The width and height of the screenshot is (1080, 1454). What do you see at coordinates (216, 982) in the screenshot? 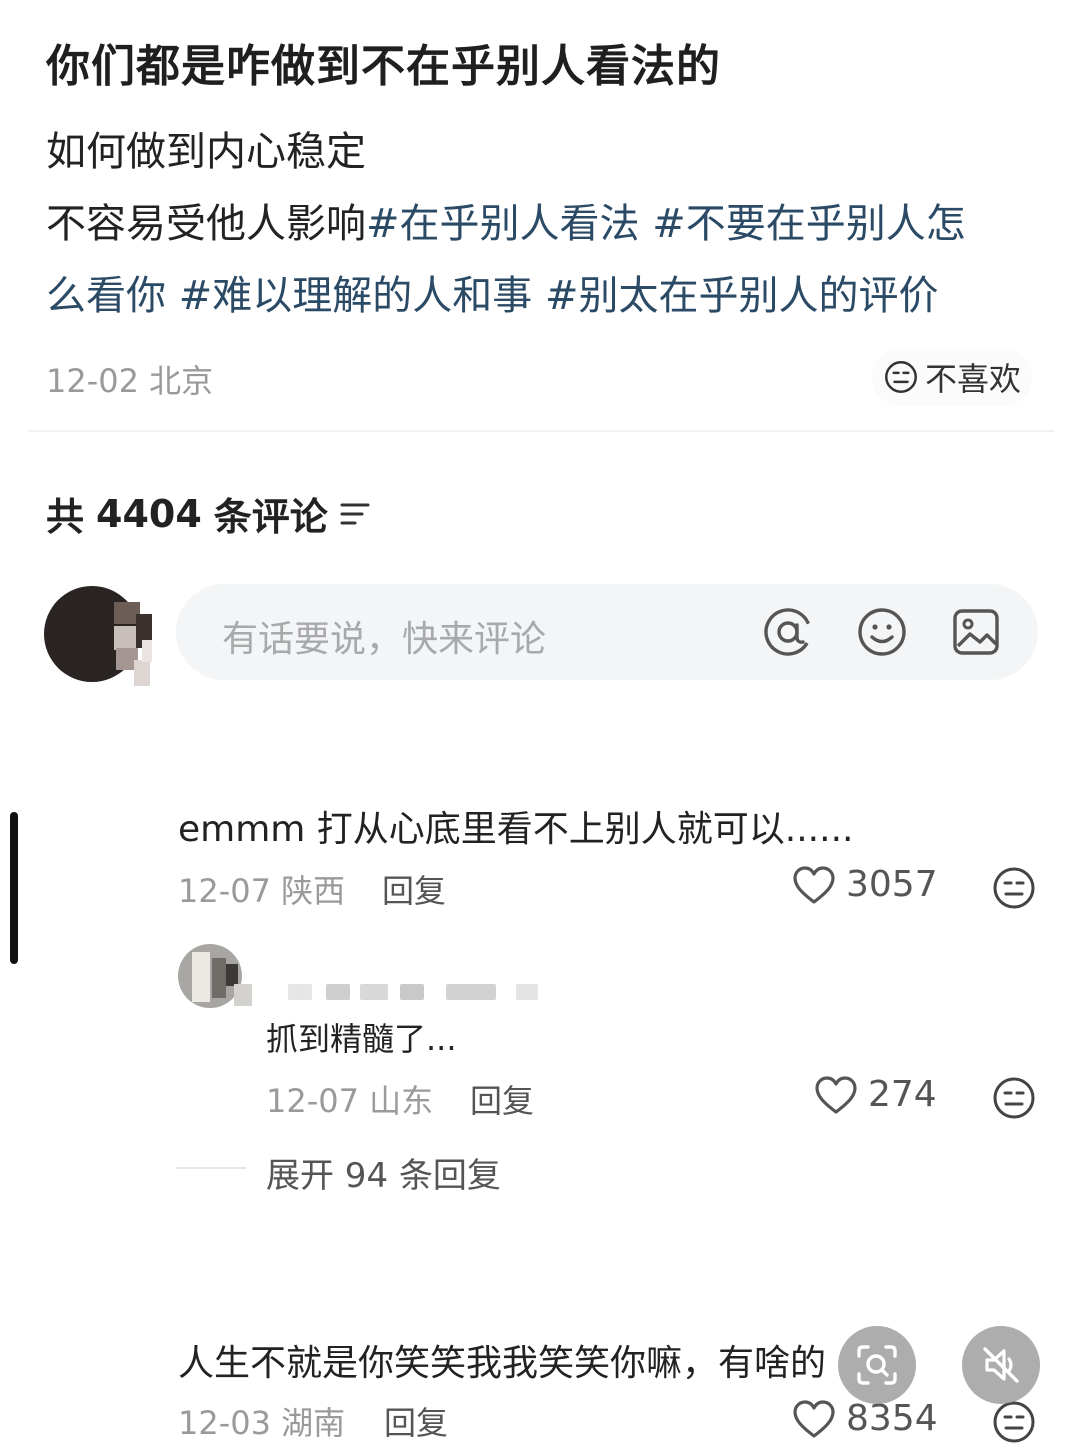
I see `reply-user-avatar` at bounding box center [216, 982].